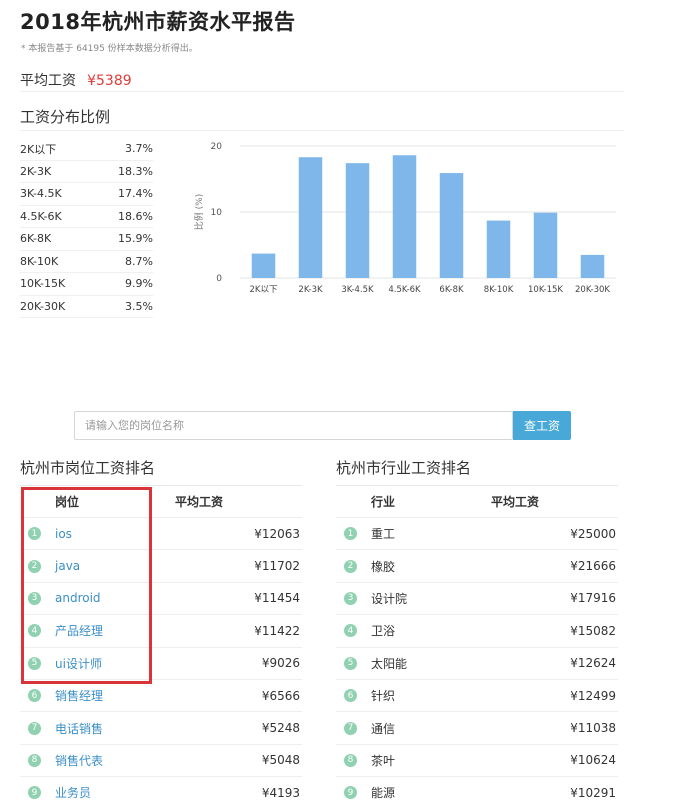 The image size is (681, 800). I want to click on distribution-title: 工资分布比例, so click(65, 117).